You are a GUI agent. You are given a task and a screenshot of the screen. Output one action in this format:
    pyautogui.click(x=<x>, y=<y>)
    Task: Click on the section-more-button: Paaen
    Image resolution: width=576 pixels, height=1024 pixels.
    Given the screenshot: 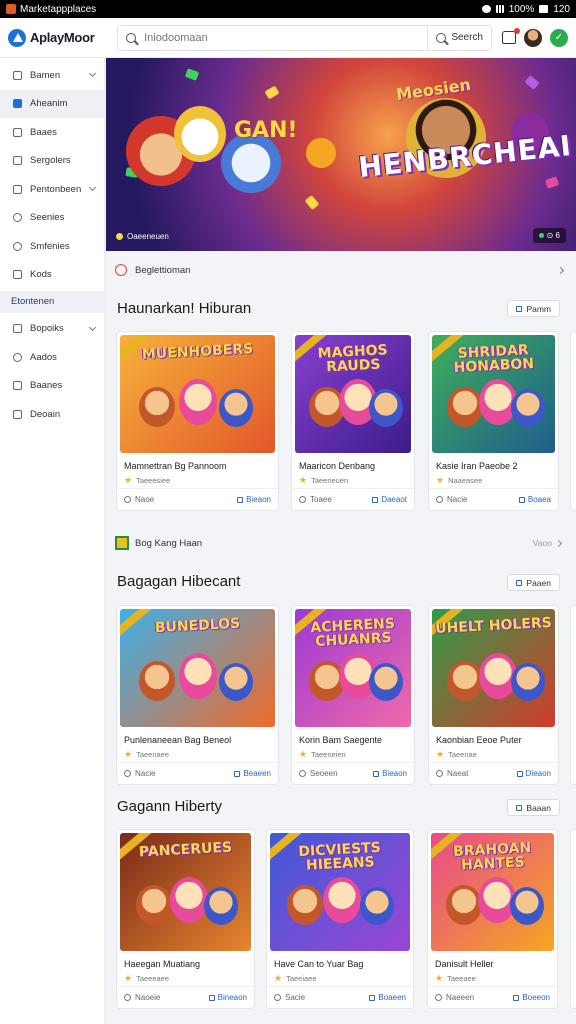 What is the action you would take?
    pyautogui.click(x=533, y=582)
    